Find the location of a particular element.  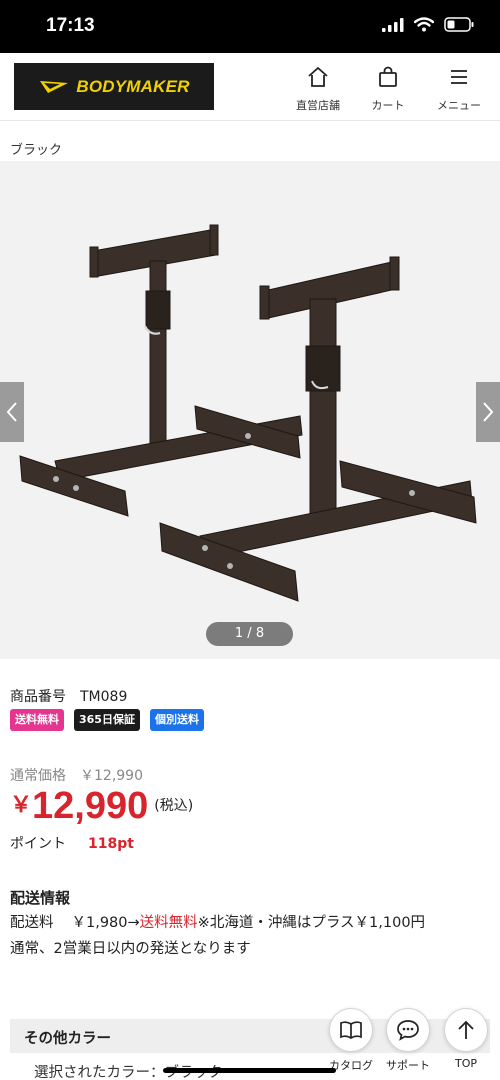

home-indicator is located at coordinates (249, 1070).